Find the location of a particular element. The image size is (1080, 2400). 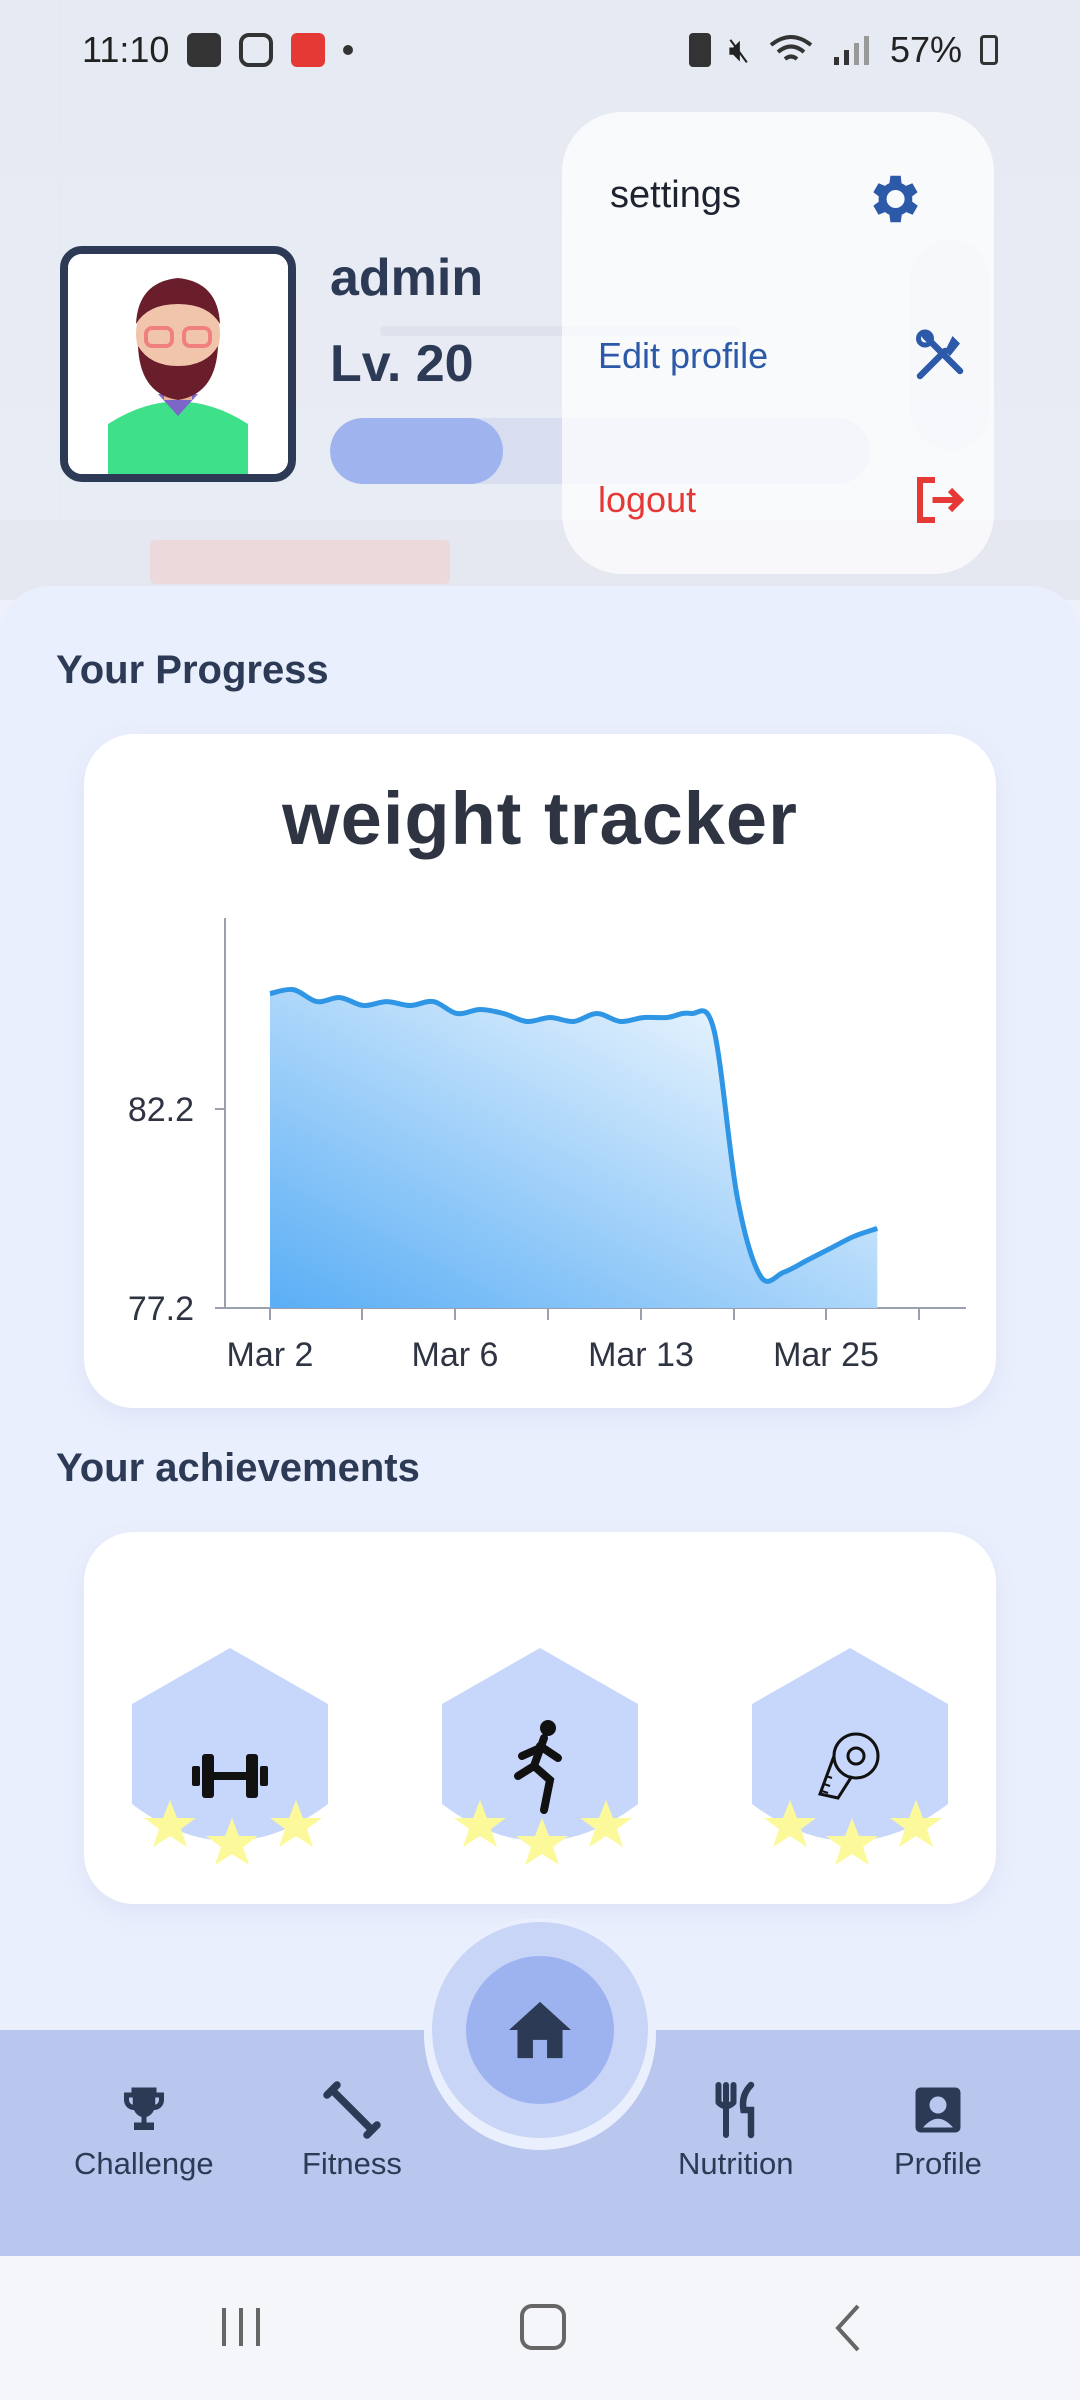

xp-progress-fill is located at coordinates (416, 451).